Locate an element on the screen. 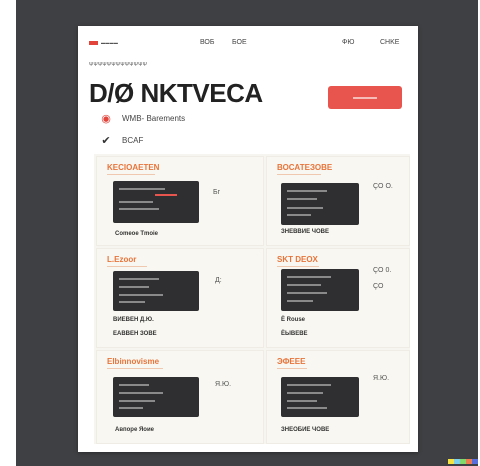 This screenshot has width=480, height=466. panel-5-title: Elbinnovisme is located at coordinates (133, 361).